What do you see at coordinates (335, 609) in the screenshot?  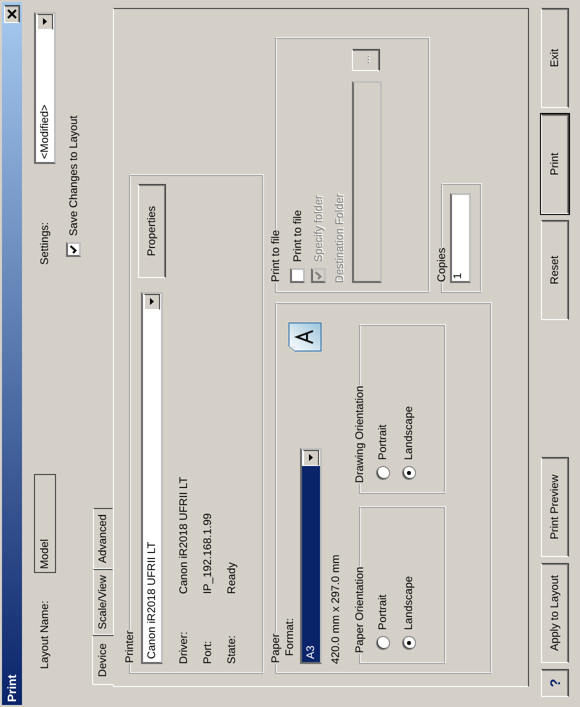 I see `paper-dimensions: 420.0 mm x 297.0 mm` at bounding box center [335, 609].